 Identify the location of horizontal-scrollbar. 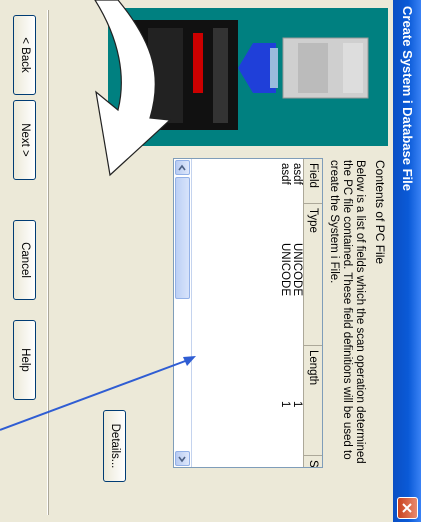
(183, 313).